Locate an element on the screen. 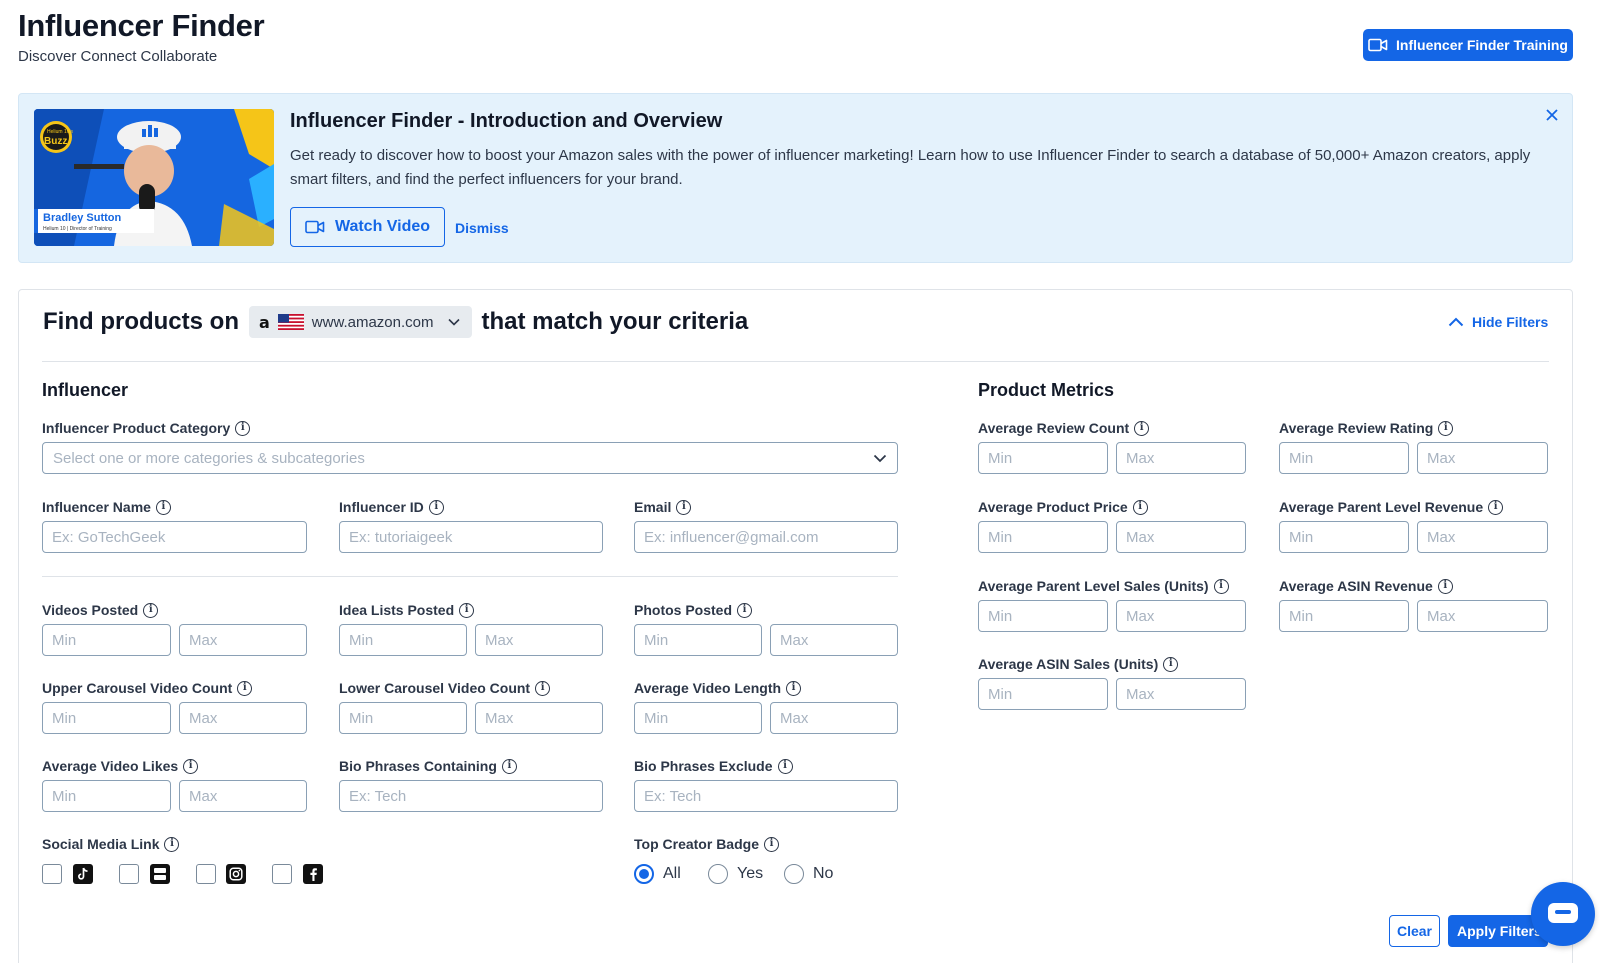 This screenshot has height=963, width=1600. lower-carousel-min is located at coordinates (403, 718).